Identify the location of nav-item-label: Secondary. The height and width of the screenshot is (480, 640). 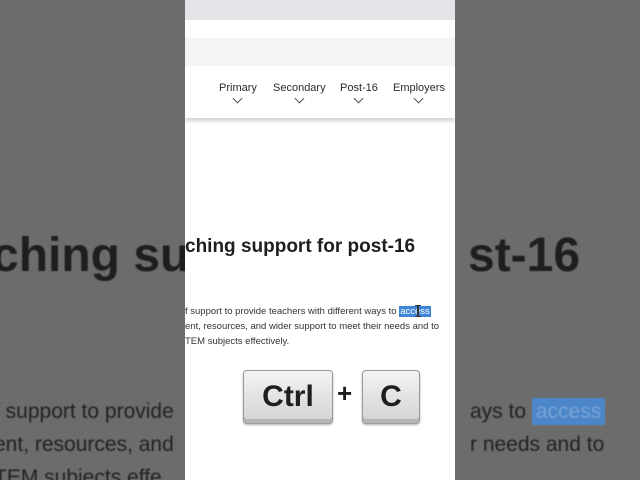
(299, 88).